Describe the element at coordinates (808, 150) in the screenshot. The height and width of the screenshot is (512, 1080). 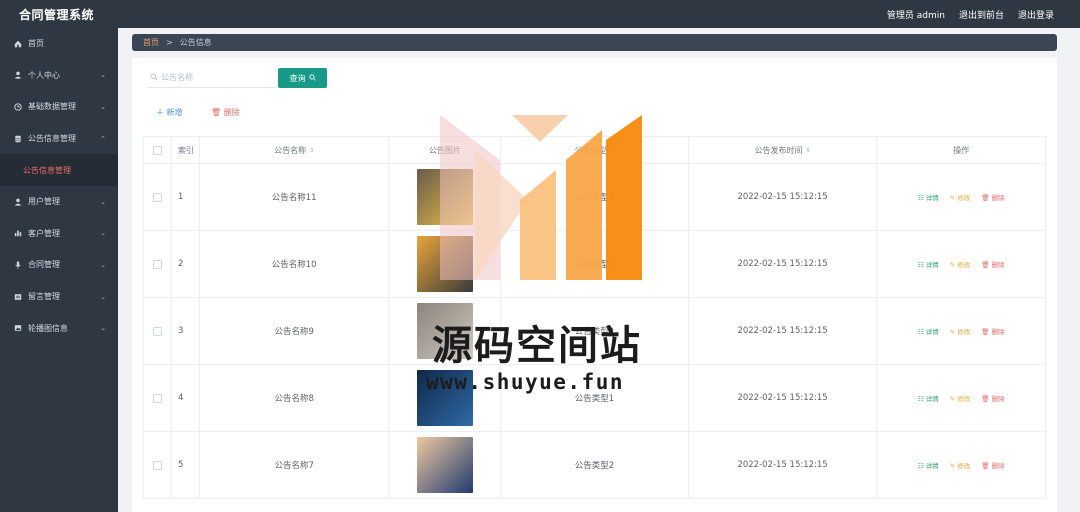
I see `sort-icon: ⇕` at that location.